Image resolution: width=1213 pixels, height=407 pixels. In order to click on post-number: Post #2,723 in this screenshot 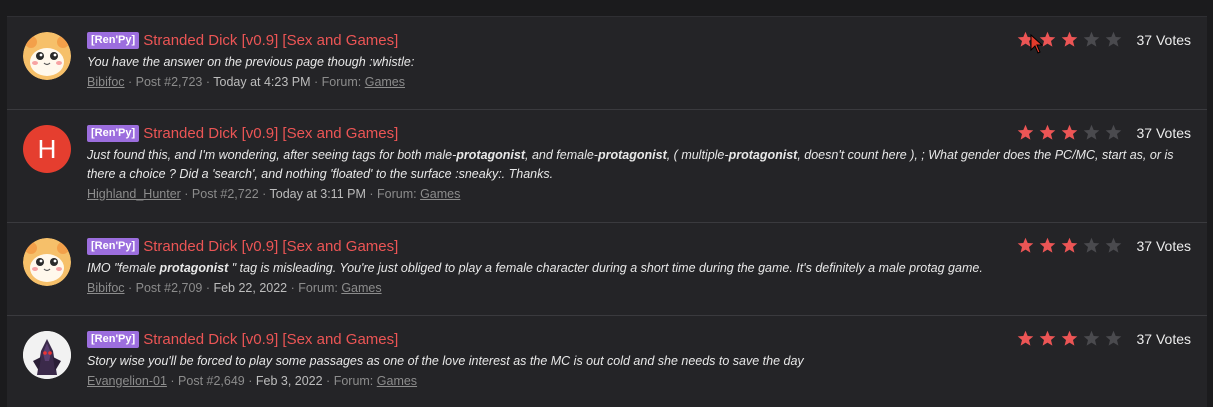, I will do `click(169, 82)`.